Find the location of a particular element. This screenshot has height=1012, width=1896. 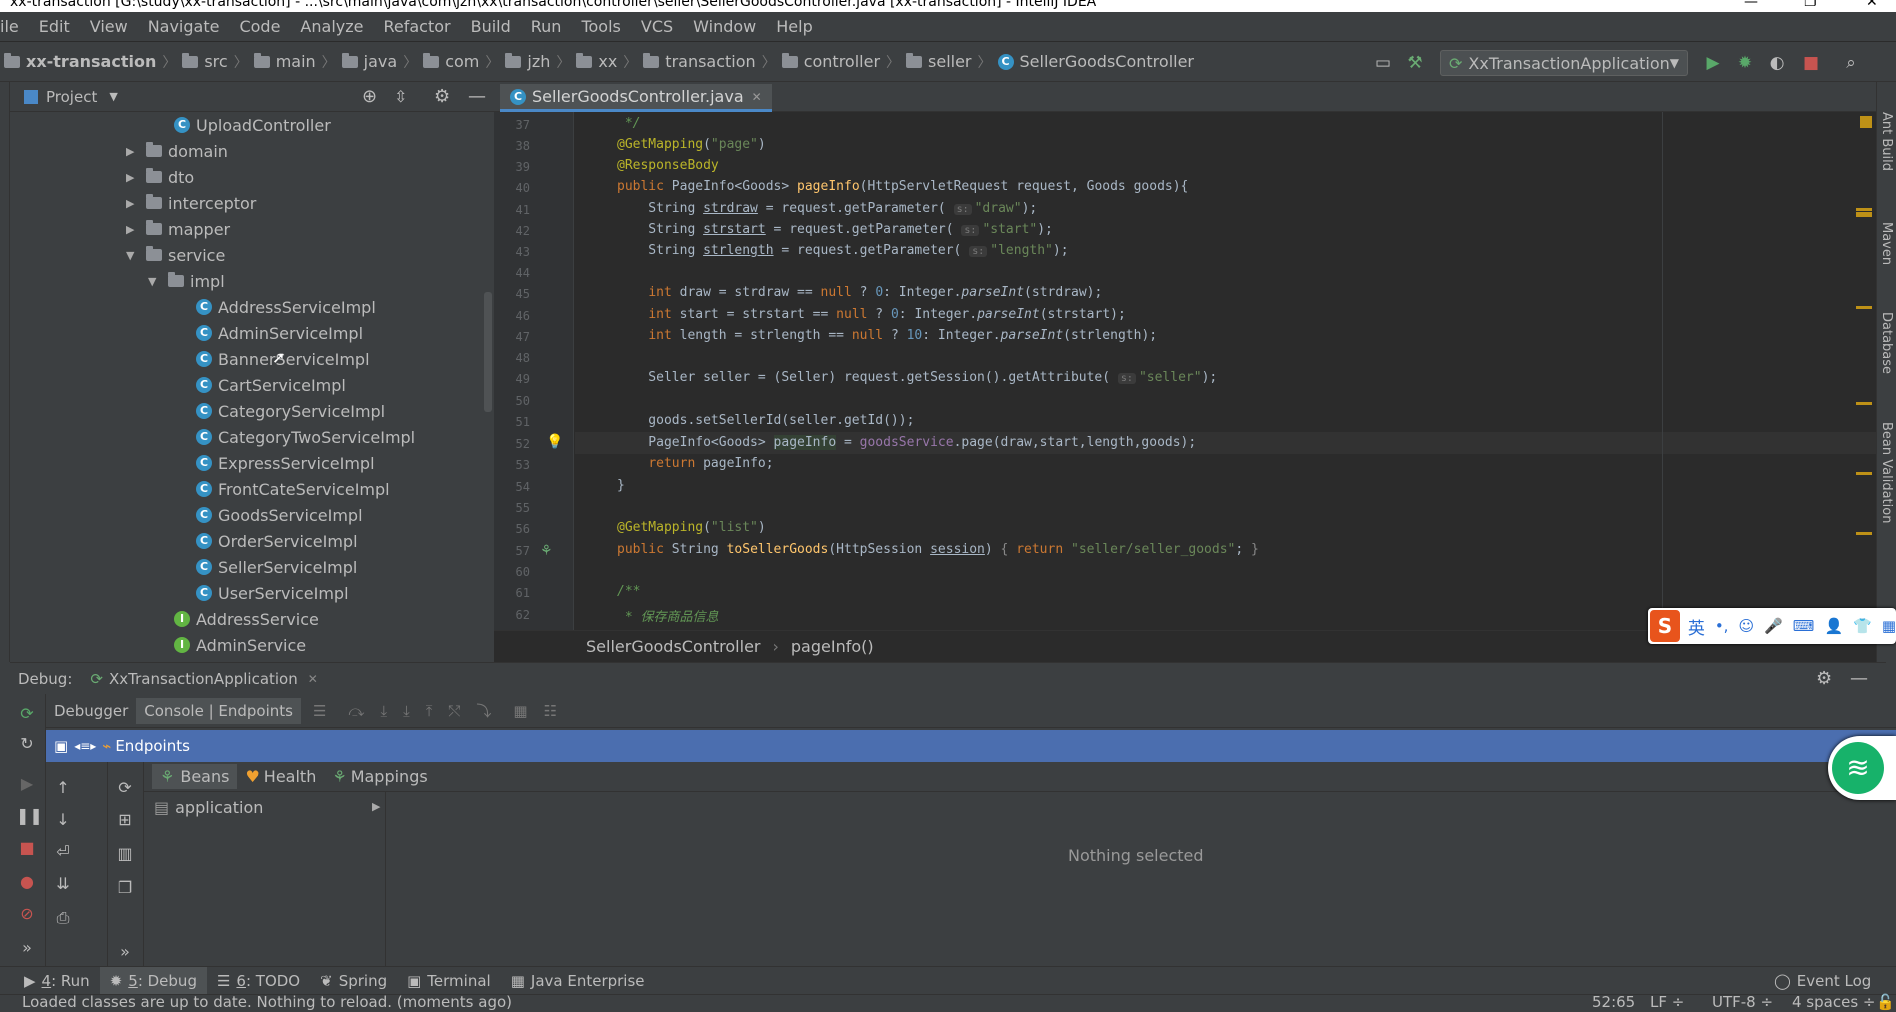

endpoints-label: Endpoints is located at coordinates (152, 746).